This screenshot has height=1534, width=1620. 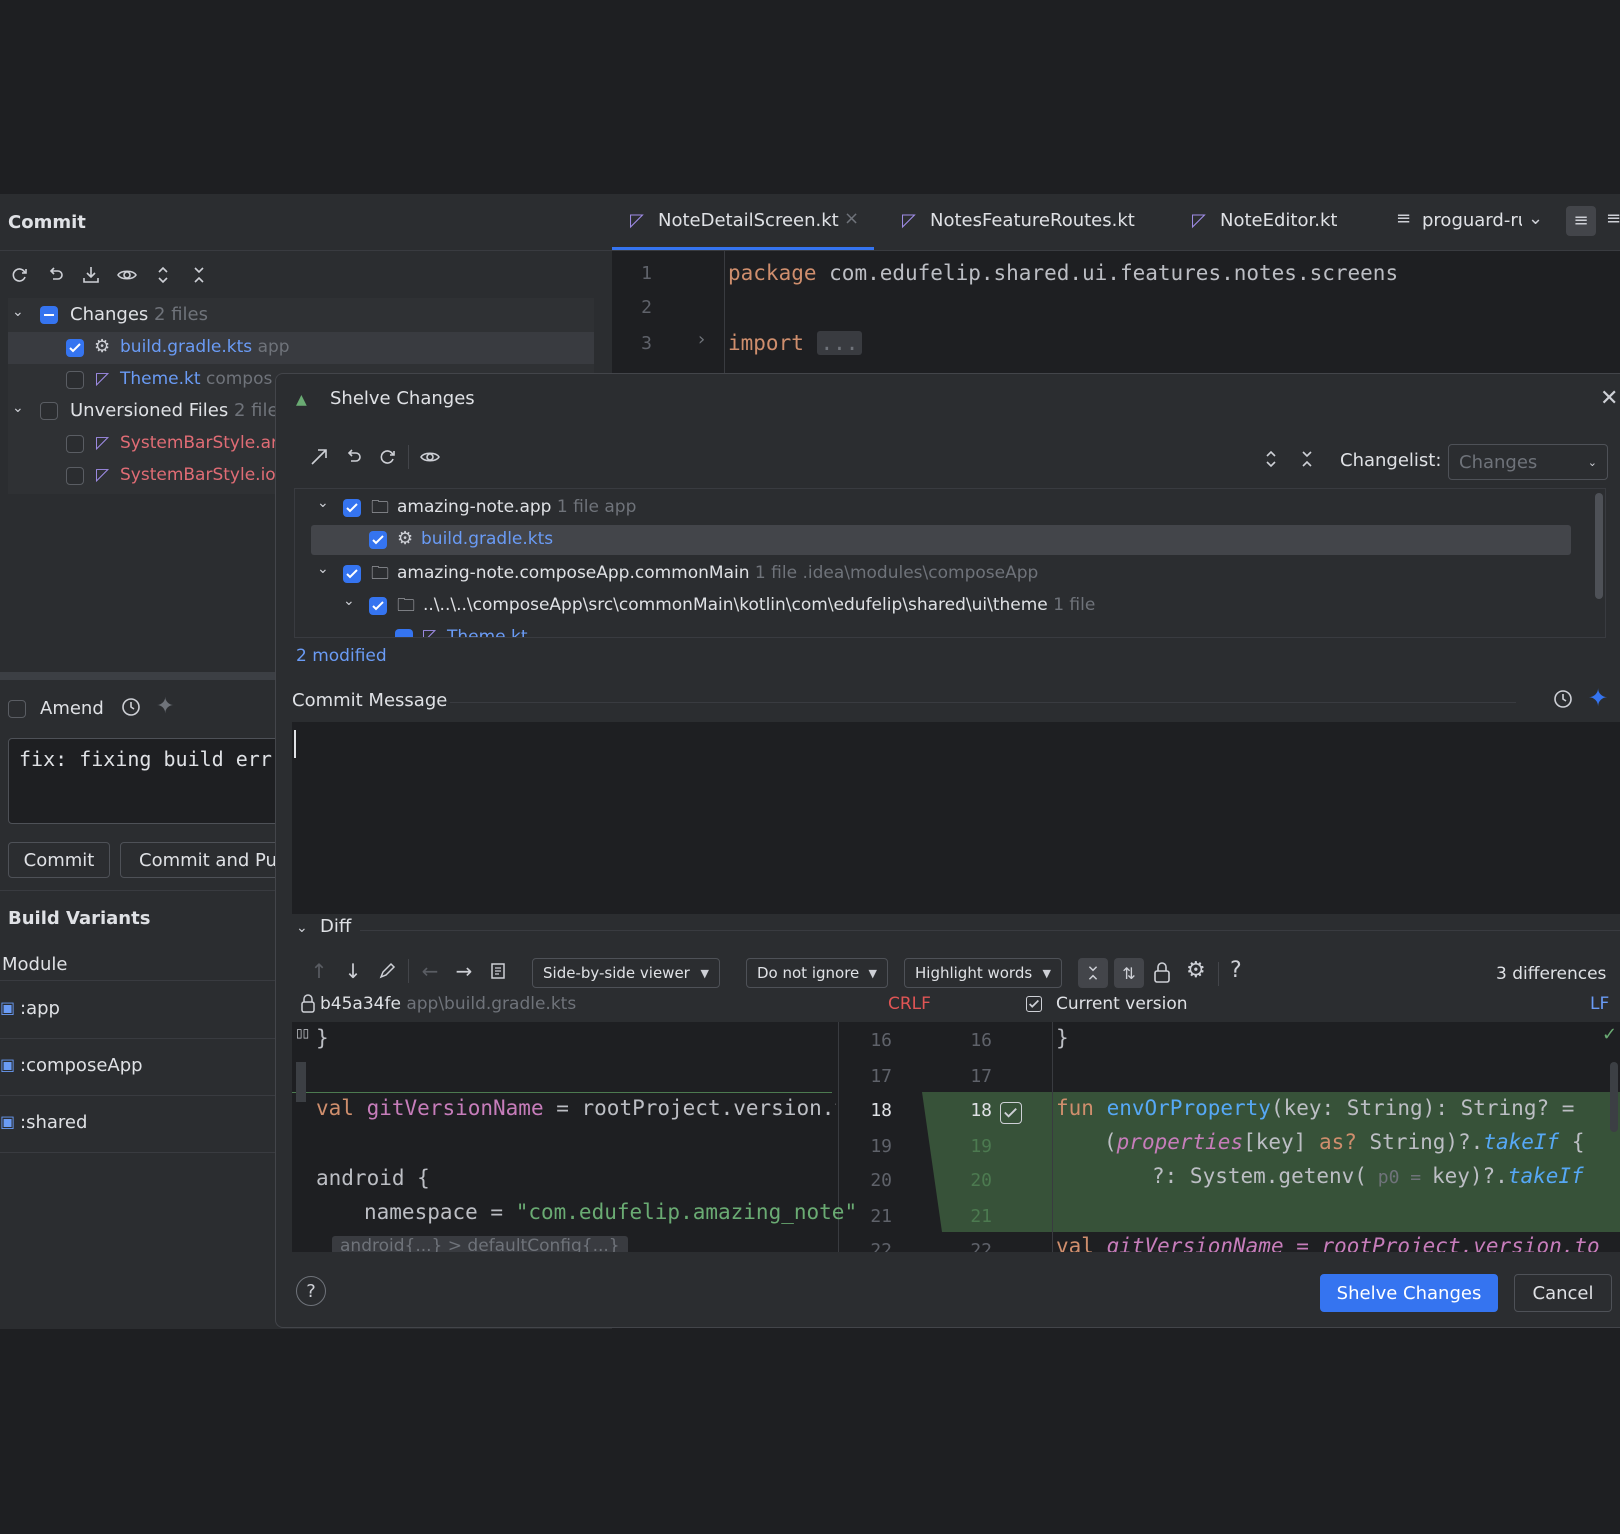 I want to click on current-version-checkbox, so click(x=1034, y=1004).